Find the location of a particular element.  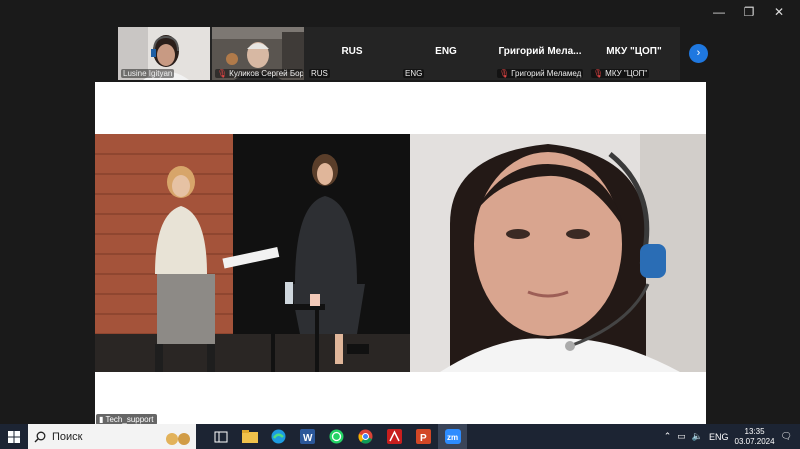

edge-button is located at coordinates (278, 436).